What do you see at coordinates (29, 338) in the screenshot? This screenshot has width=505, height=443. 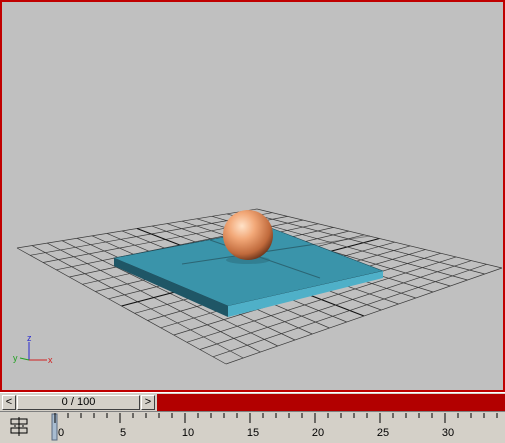 I see `axis-z-label: z` at bounding box center [29, 338].